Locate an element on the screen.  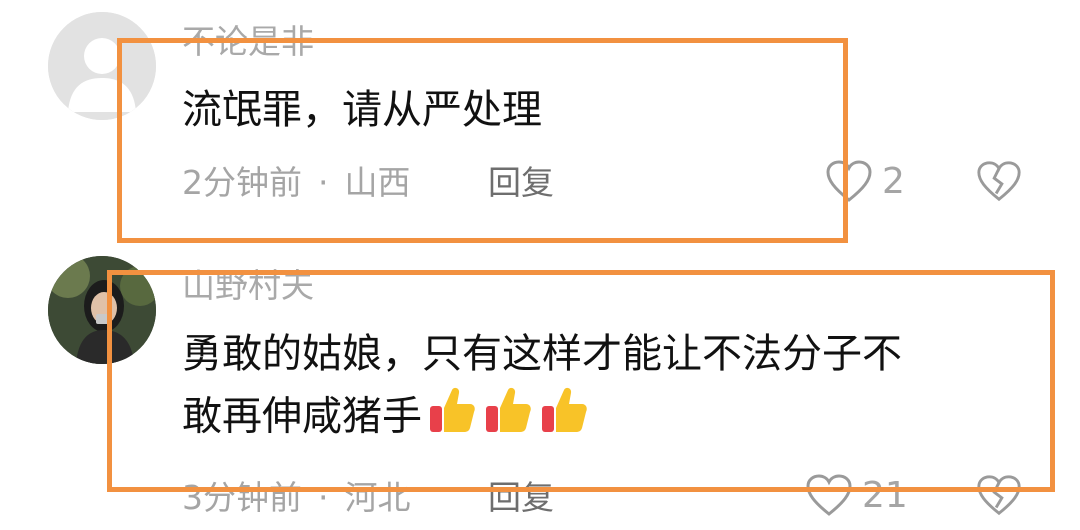
photo-avatar is located at coordinates (102, 310).